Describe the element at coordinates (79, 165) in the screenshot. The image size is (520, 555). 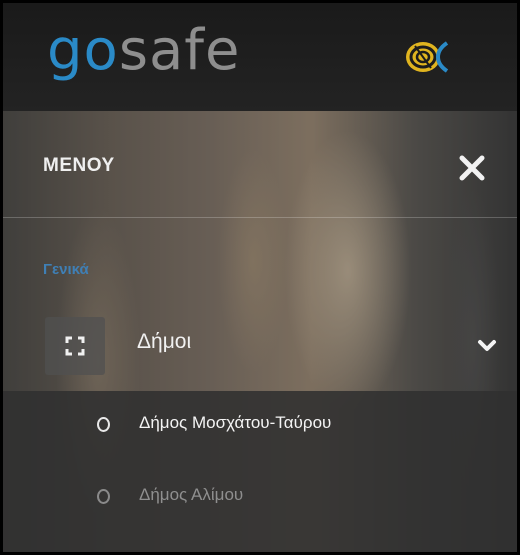
I see `menu-title: ΜΕΝΟΥ` at that location.